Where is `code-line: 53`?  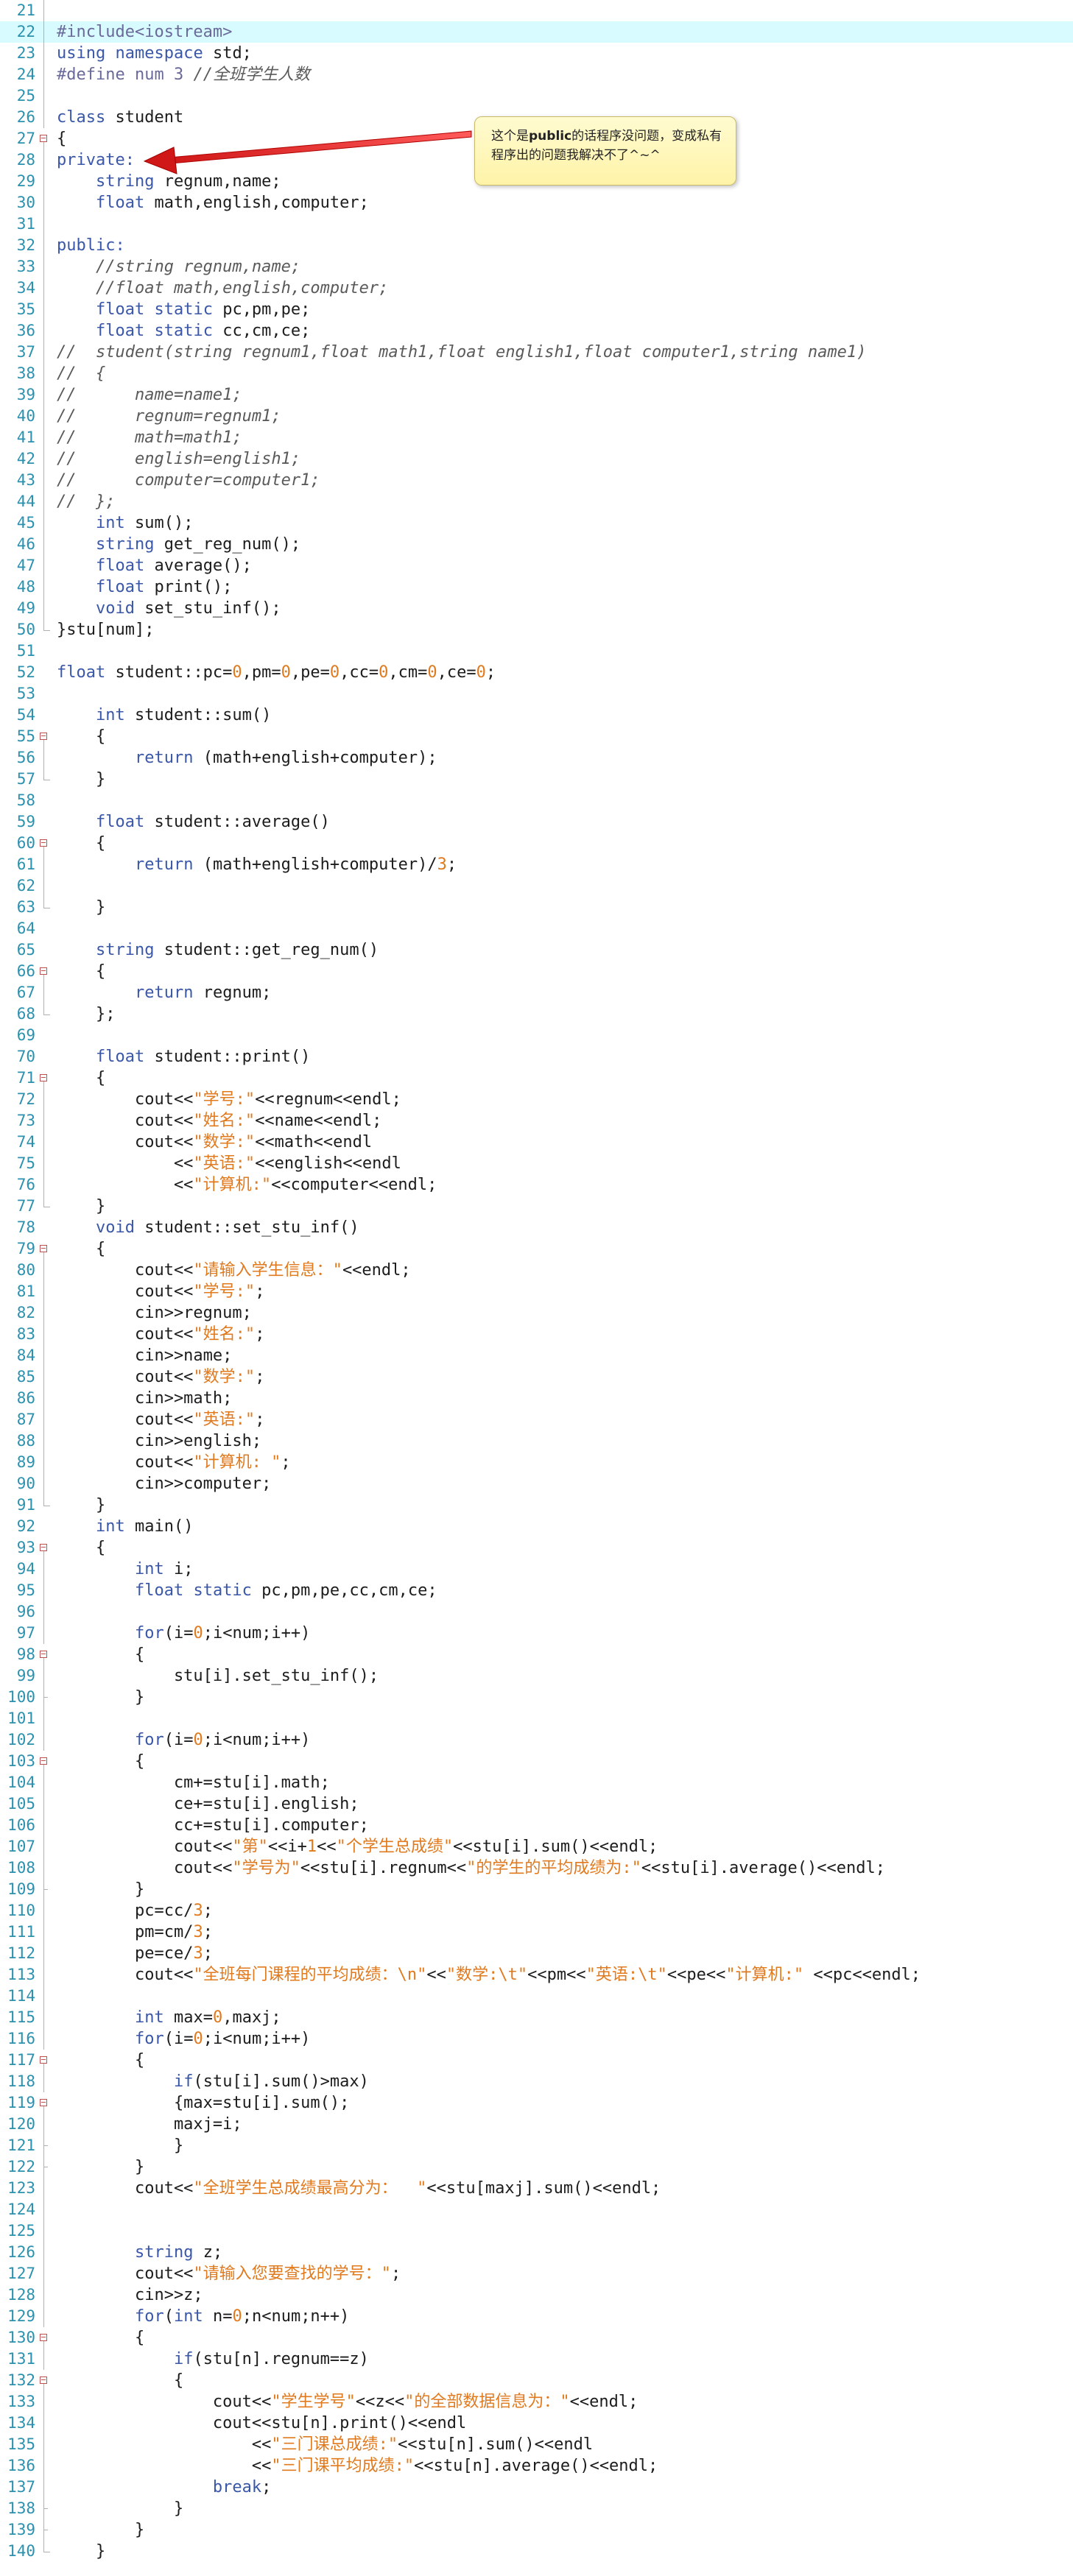
code-line: 53 is located at coordinates (536, 694).